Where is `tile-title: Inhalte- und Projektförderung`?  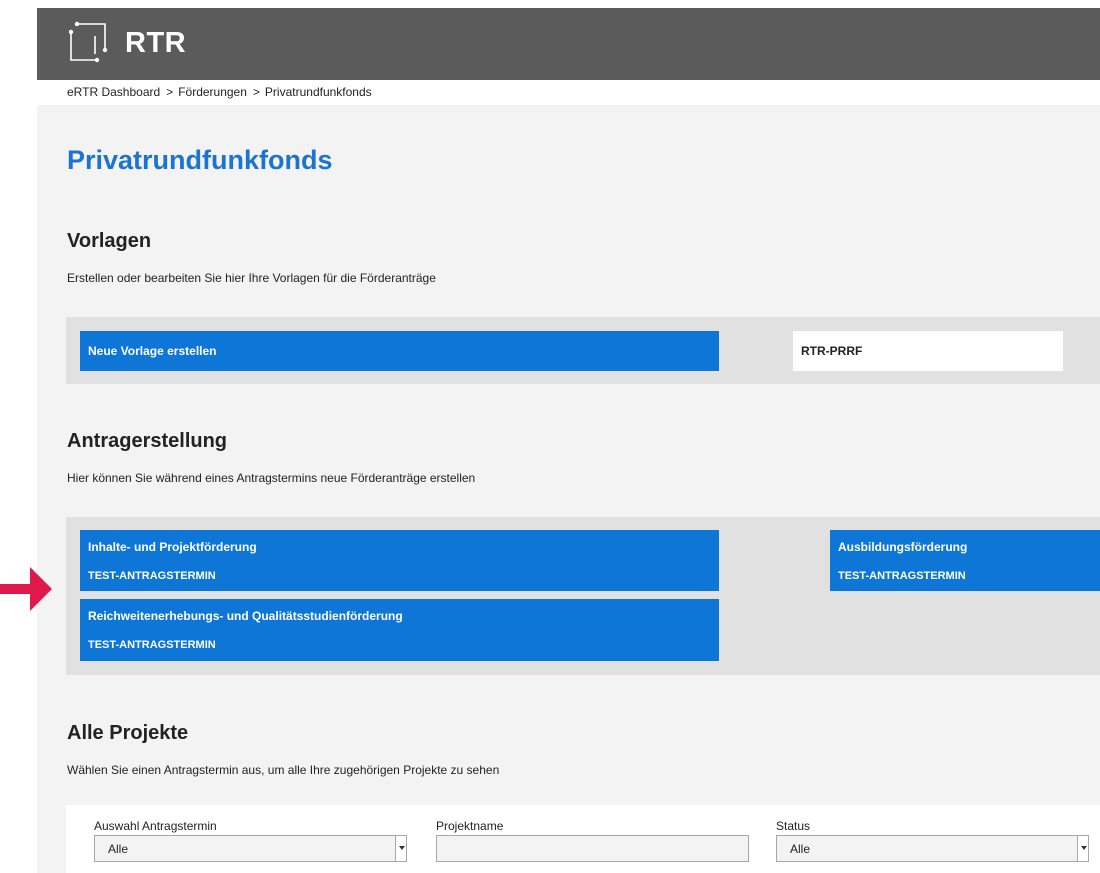 tile-title: Inhalte- und Projektförderung is located at coordinates (172, 547).